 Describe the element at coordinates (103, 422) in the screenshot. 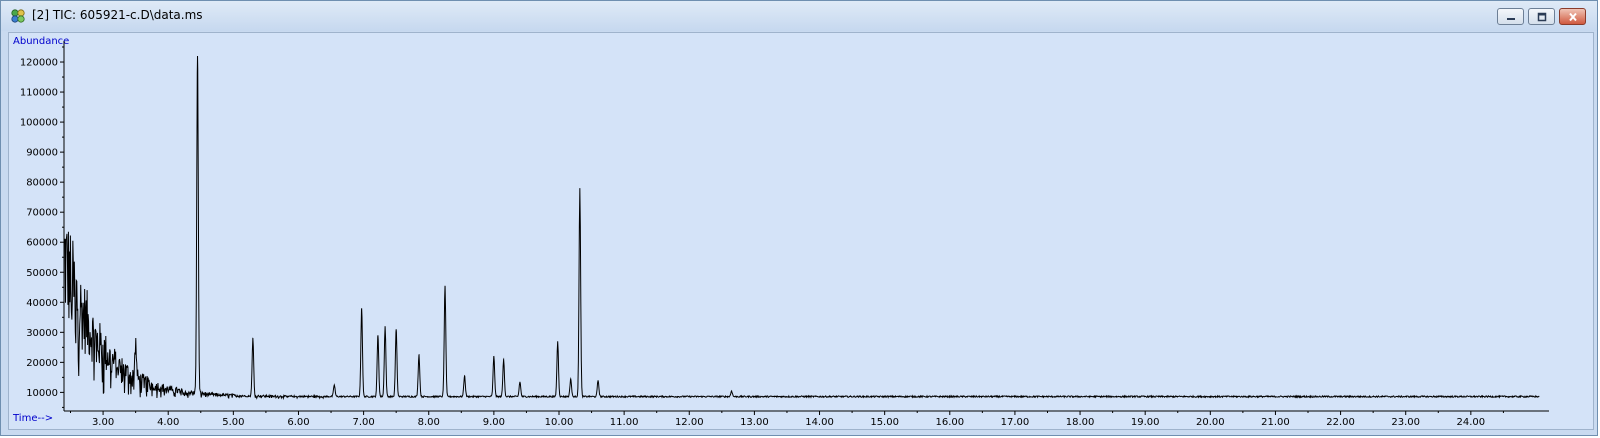

I see `x-tick-label: 3.00` at that location.